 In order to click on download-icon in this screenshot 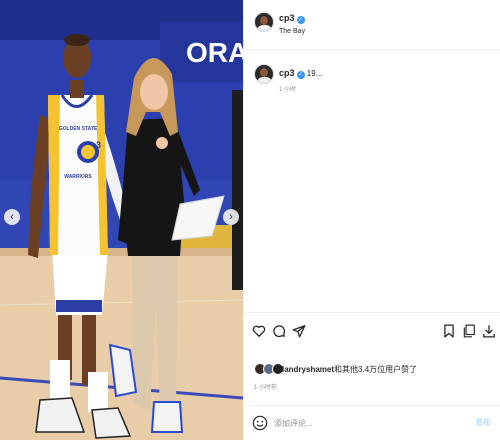, I will do `click(489, 331)`.